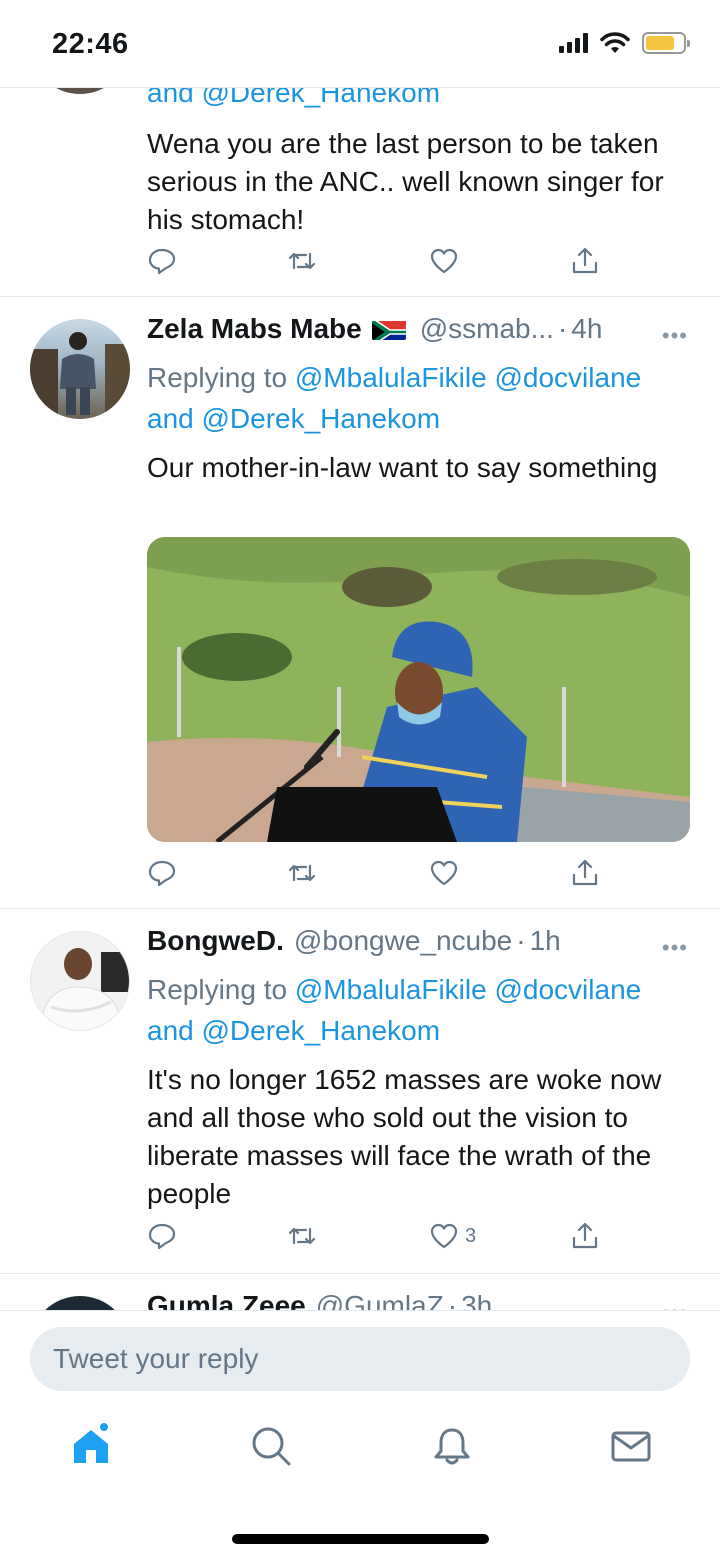  I want to click on new-content-dot, so click(104, 1427).